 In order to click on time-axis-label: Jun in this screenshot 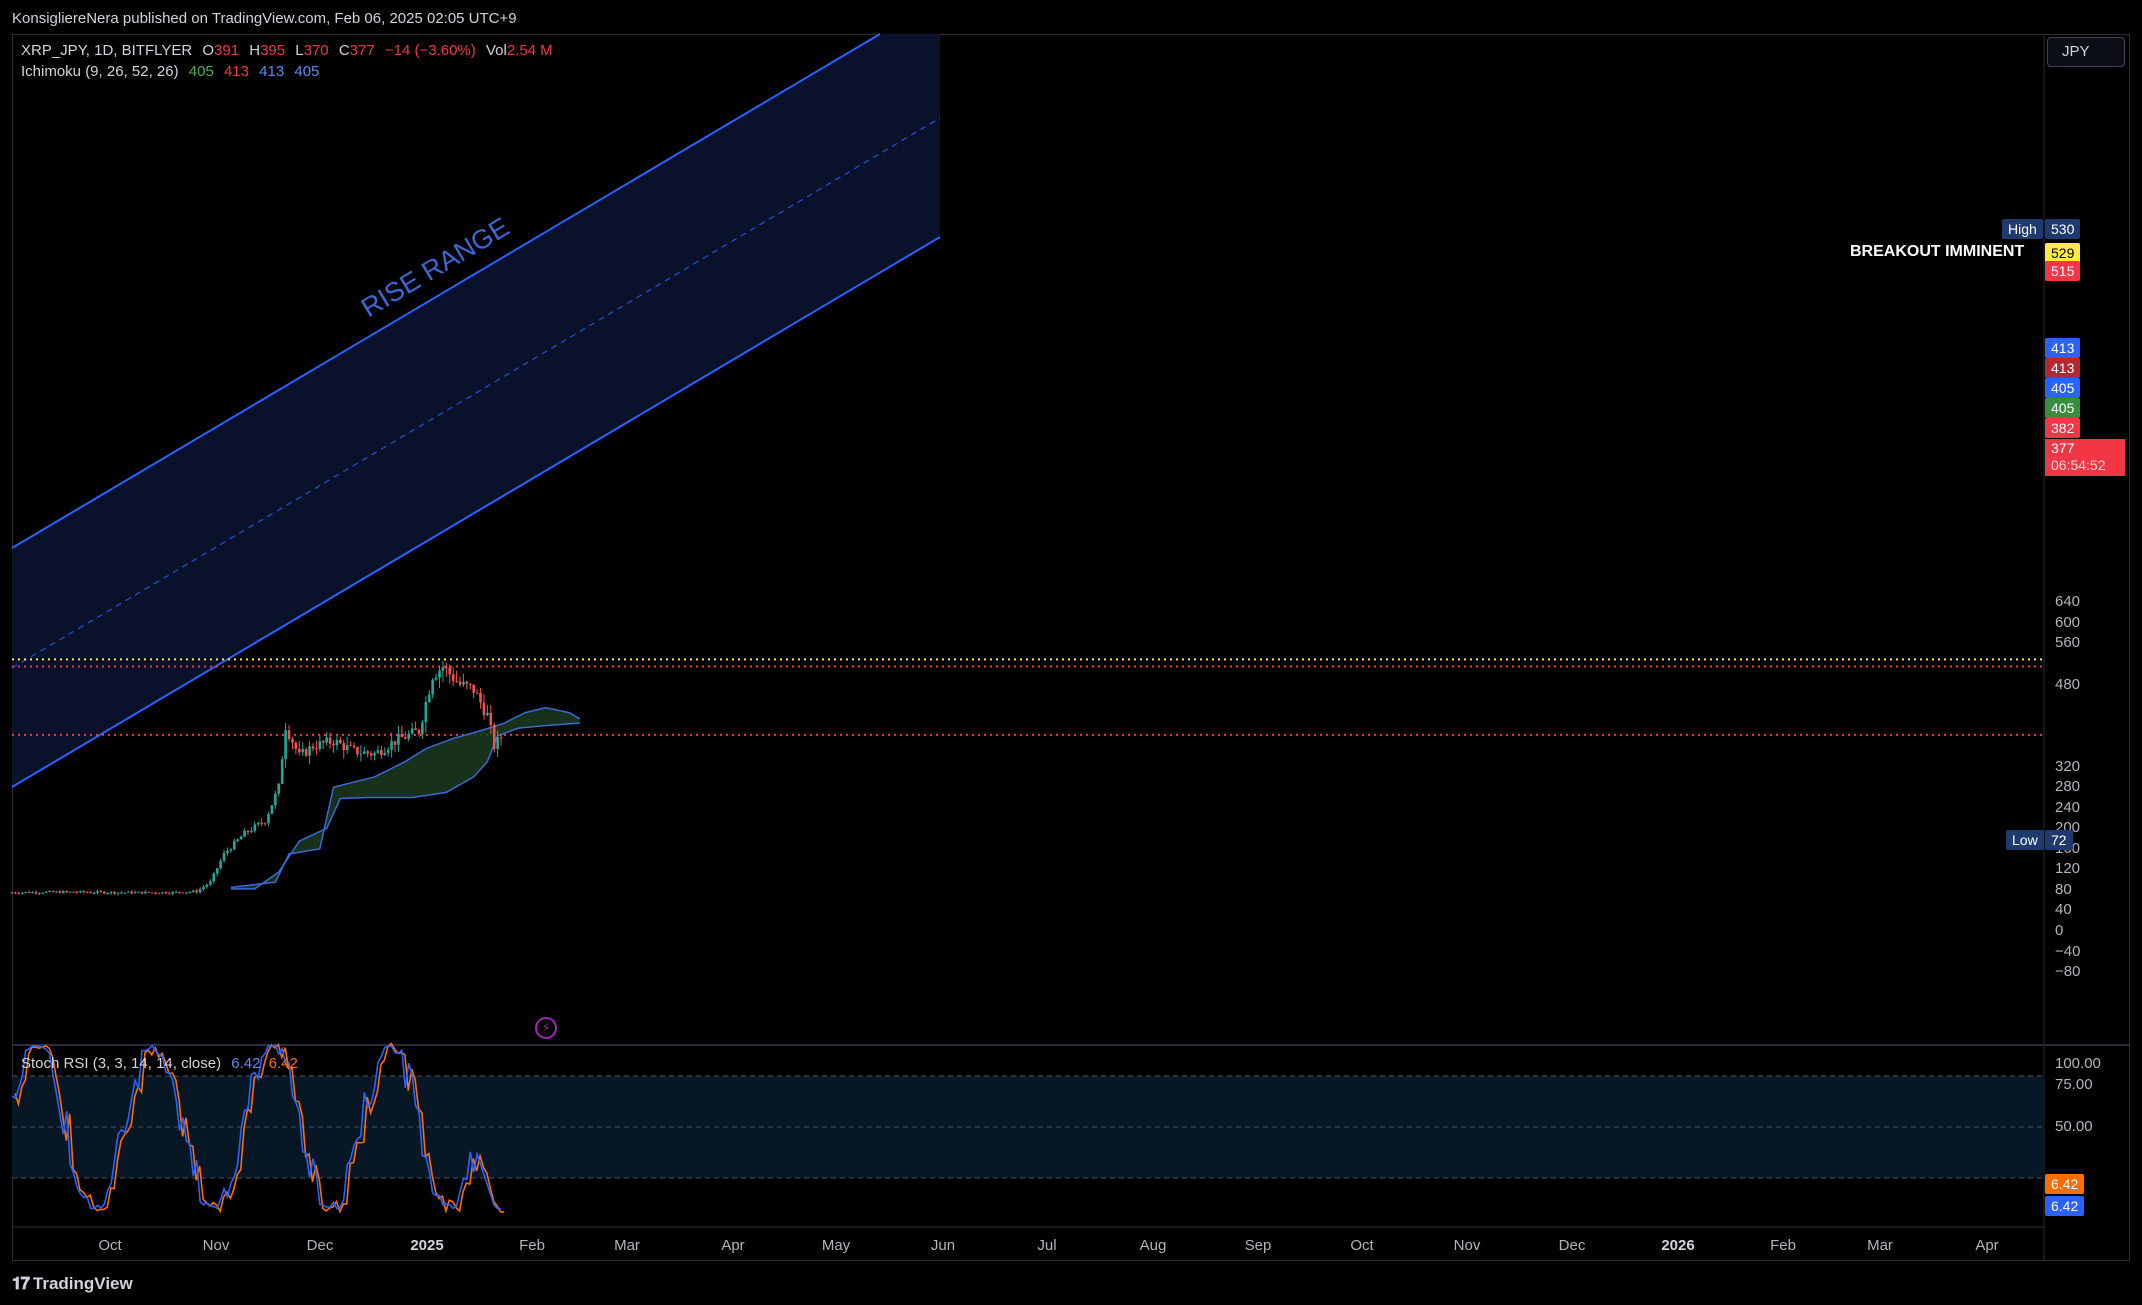, I will do `click(943, 1245)`.